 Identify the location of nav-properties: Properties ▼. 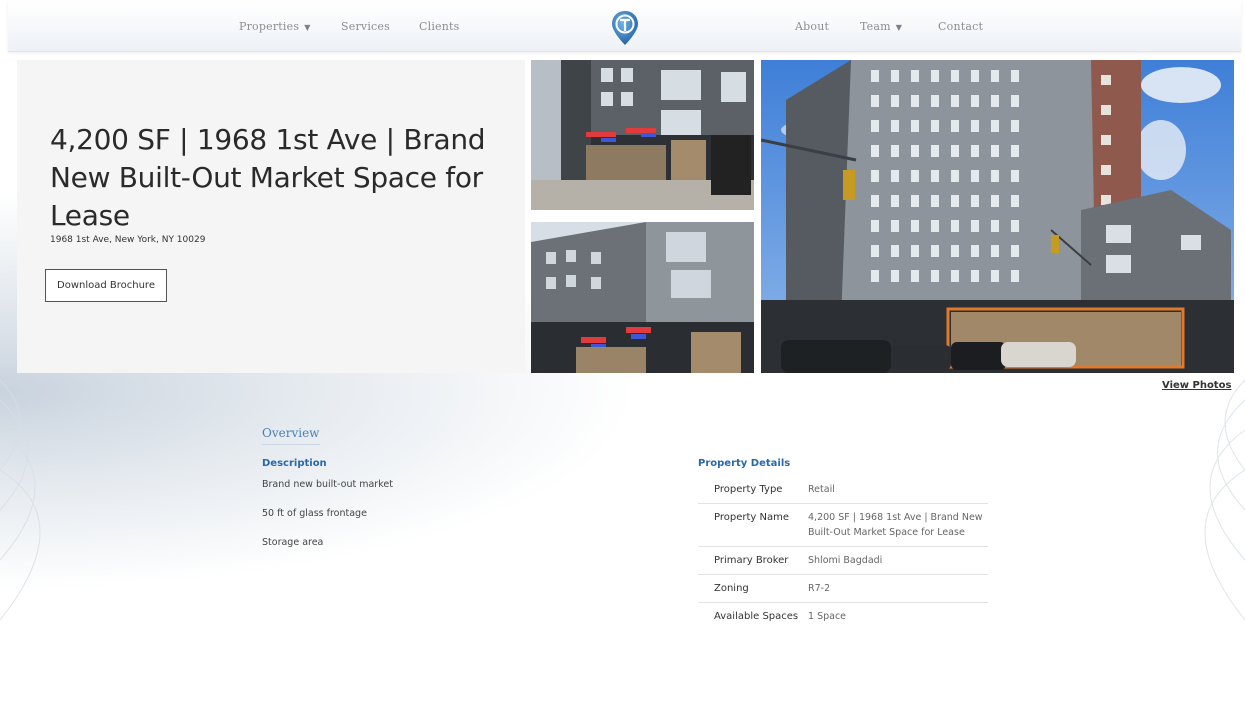
(275, 26).